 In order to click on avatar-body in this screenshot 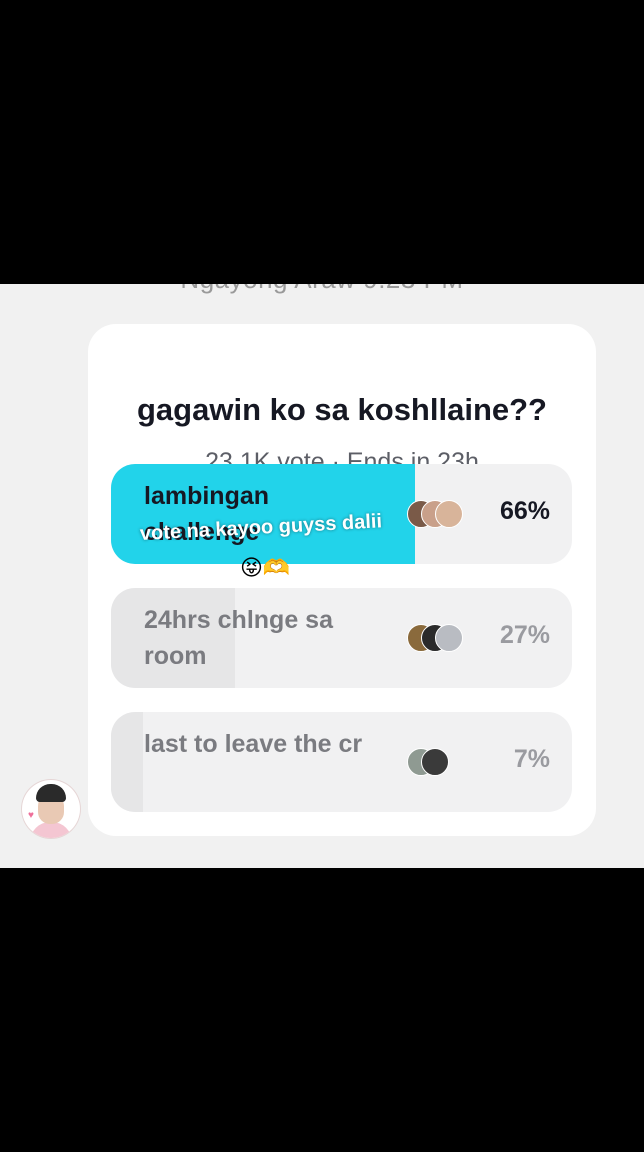, I will do `click(51, 830)`.